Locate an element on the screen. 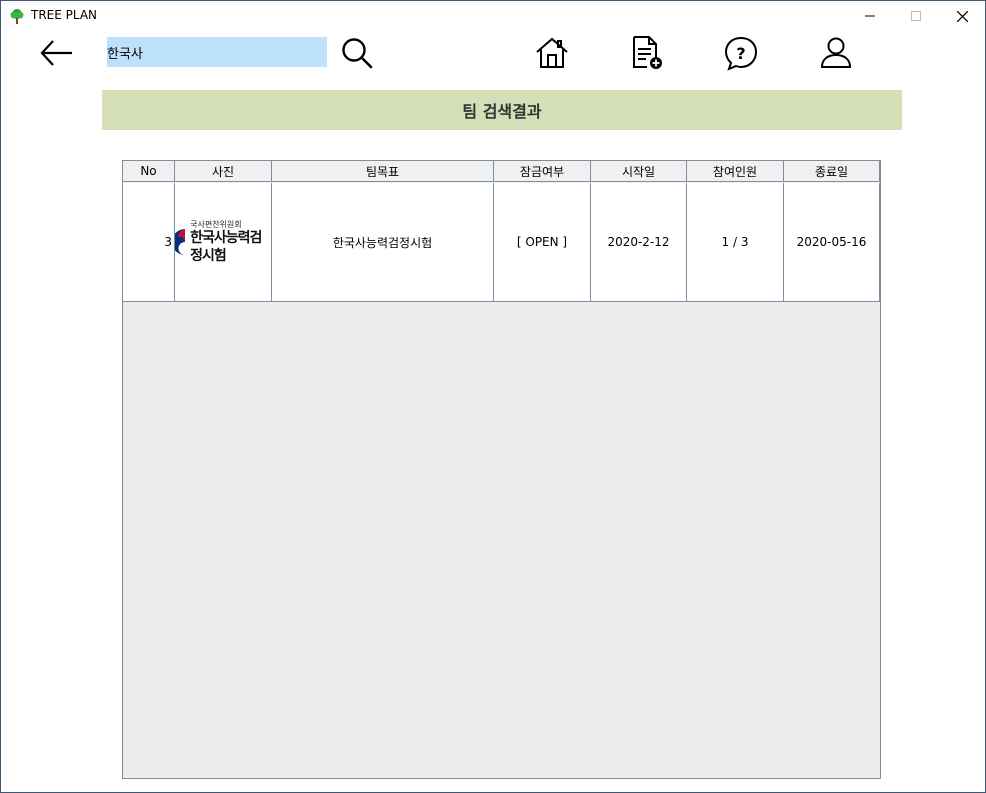  maximize-button is located at coordinates (916, 16).